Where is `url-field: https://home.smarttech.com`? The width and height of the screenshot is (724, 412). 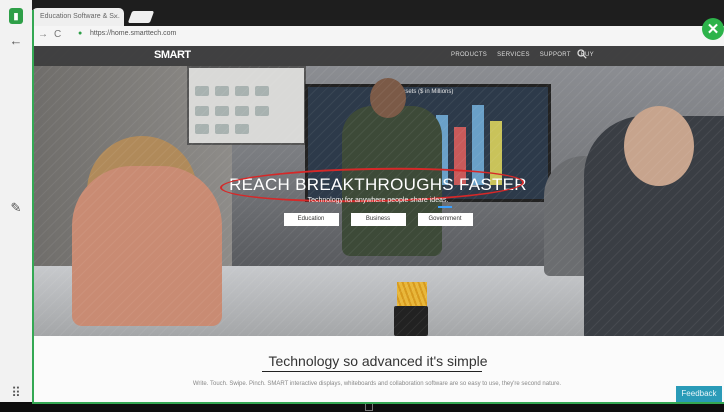 url-field: https://home.smarttech.com is located at coordinates (133, 33).